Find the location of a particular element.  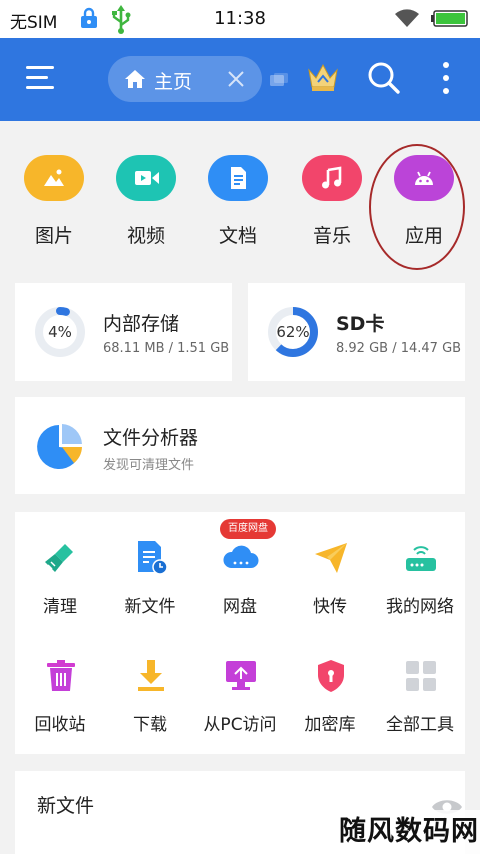

wifi-icon is located at coordinates (407, 18).